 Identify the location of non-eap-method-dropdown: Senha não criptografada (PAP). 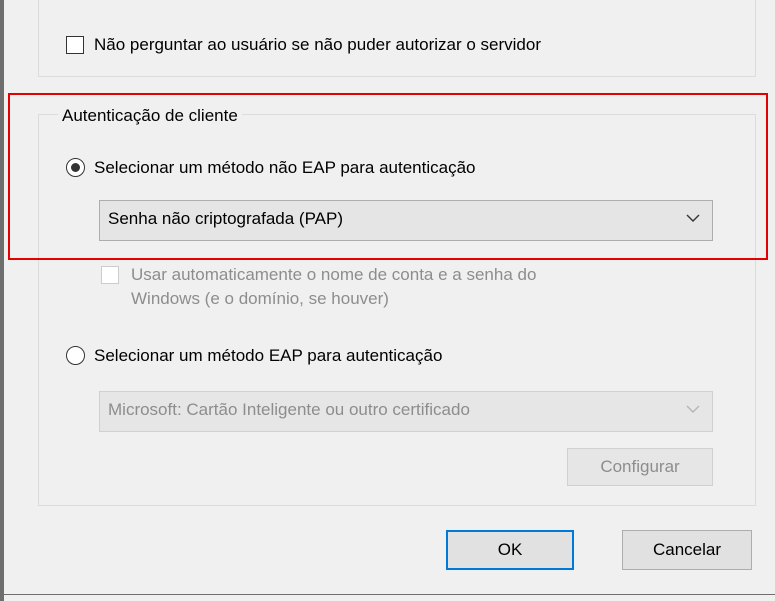
(406, 220).